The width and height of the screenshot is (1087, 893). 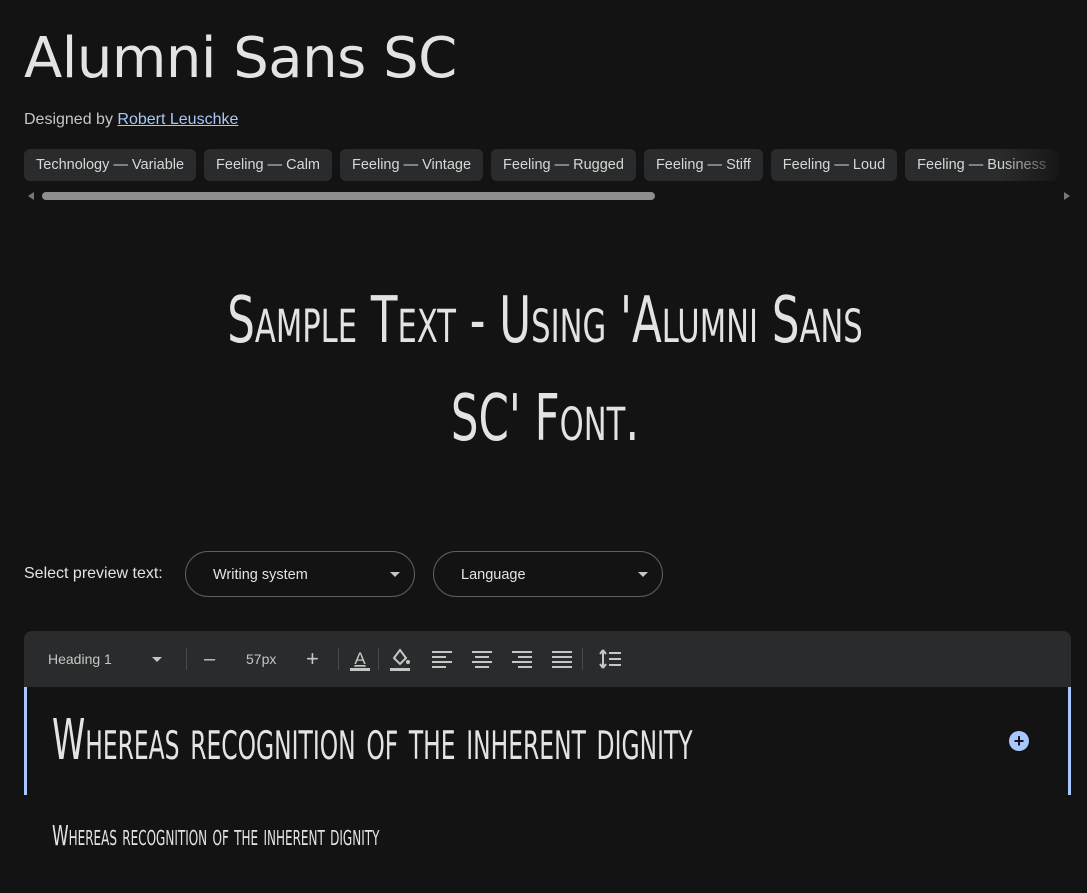 I want to click on language-value: Language, so click(x=493, y=575).